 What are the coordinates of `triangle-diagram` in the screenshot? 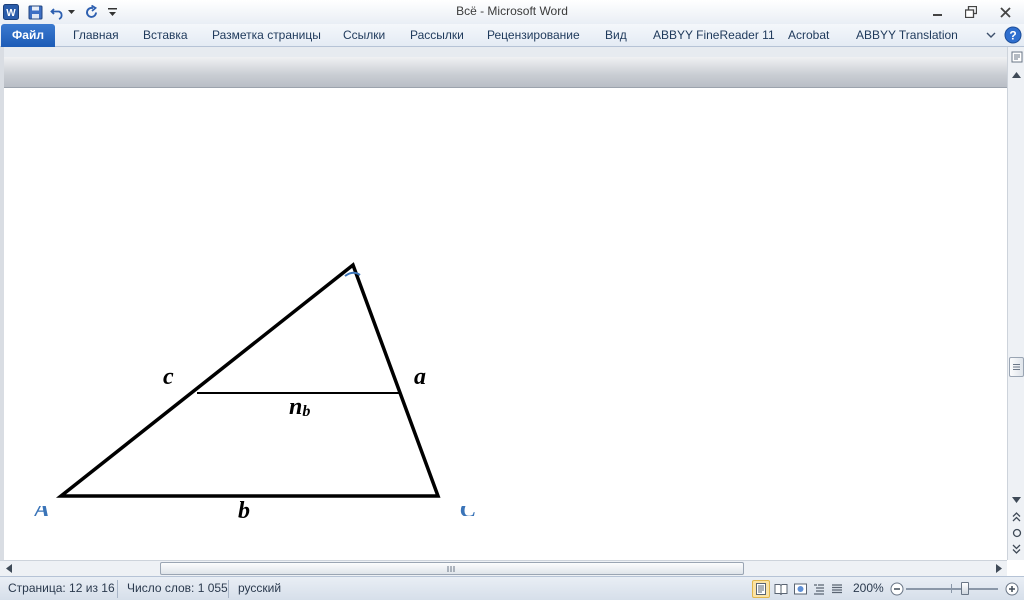 It's located at (248, 380).